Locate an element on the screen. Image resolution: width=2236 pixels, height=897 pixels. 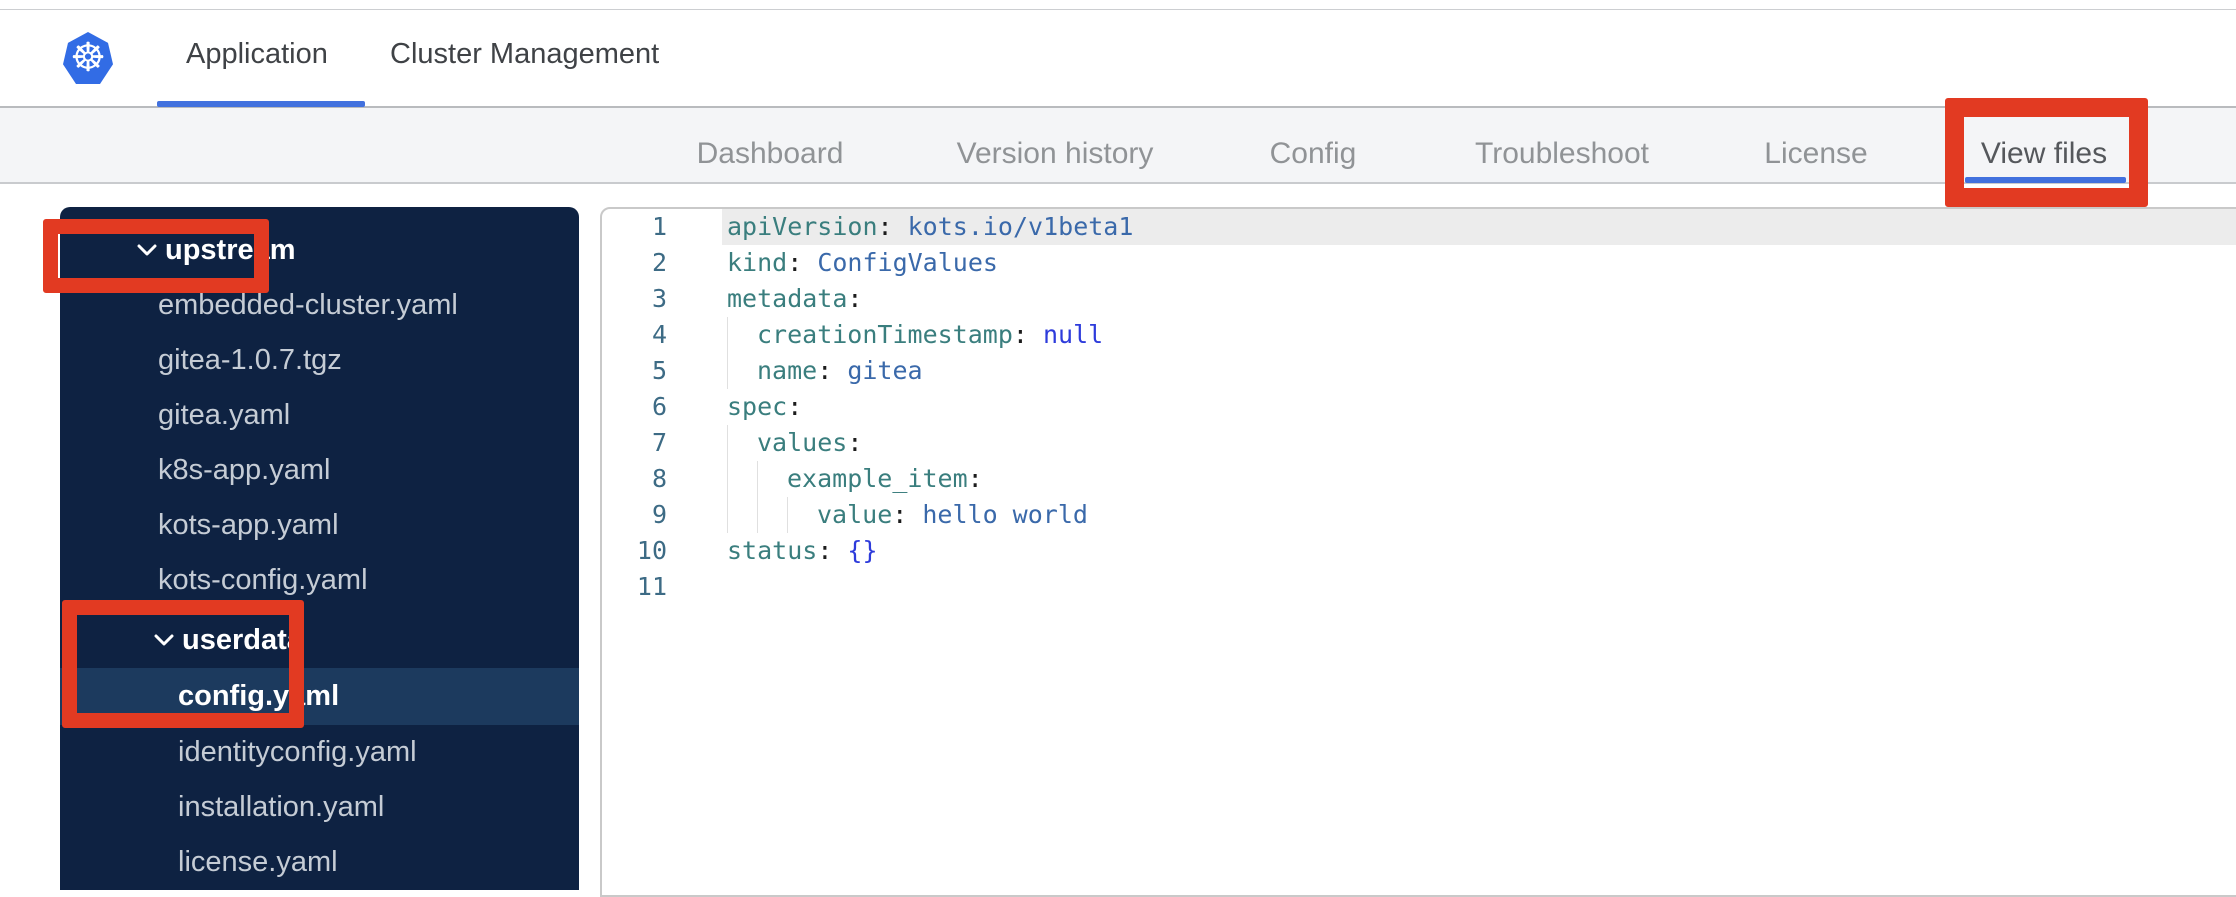
line-number: 8 is located at coordinates (659, 478).